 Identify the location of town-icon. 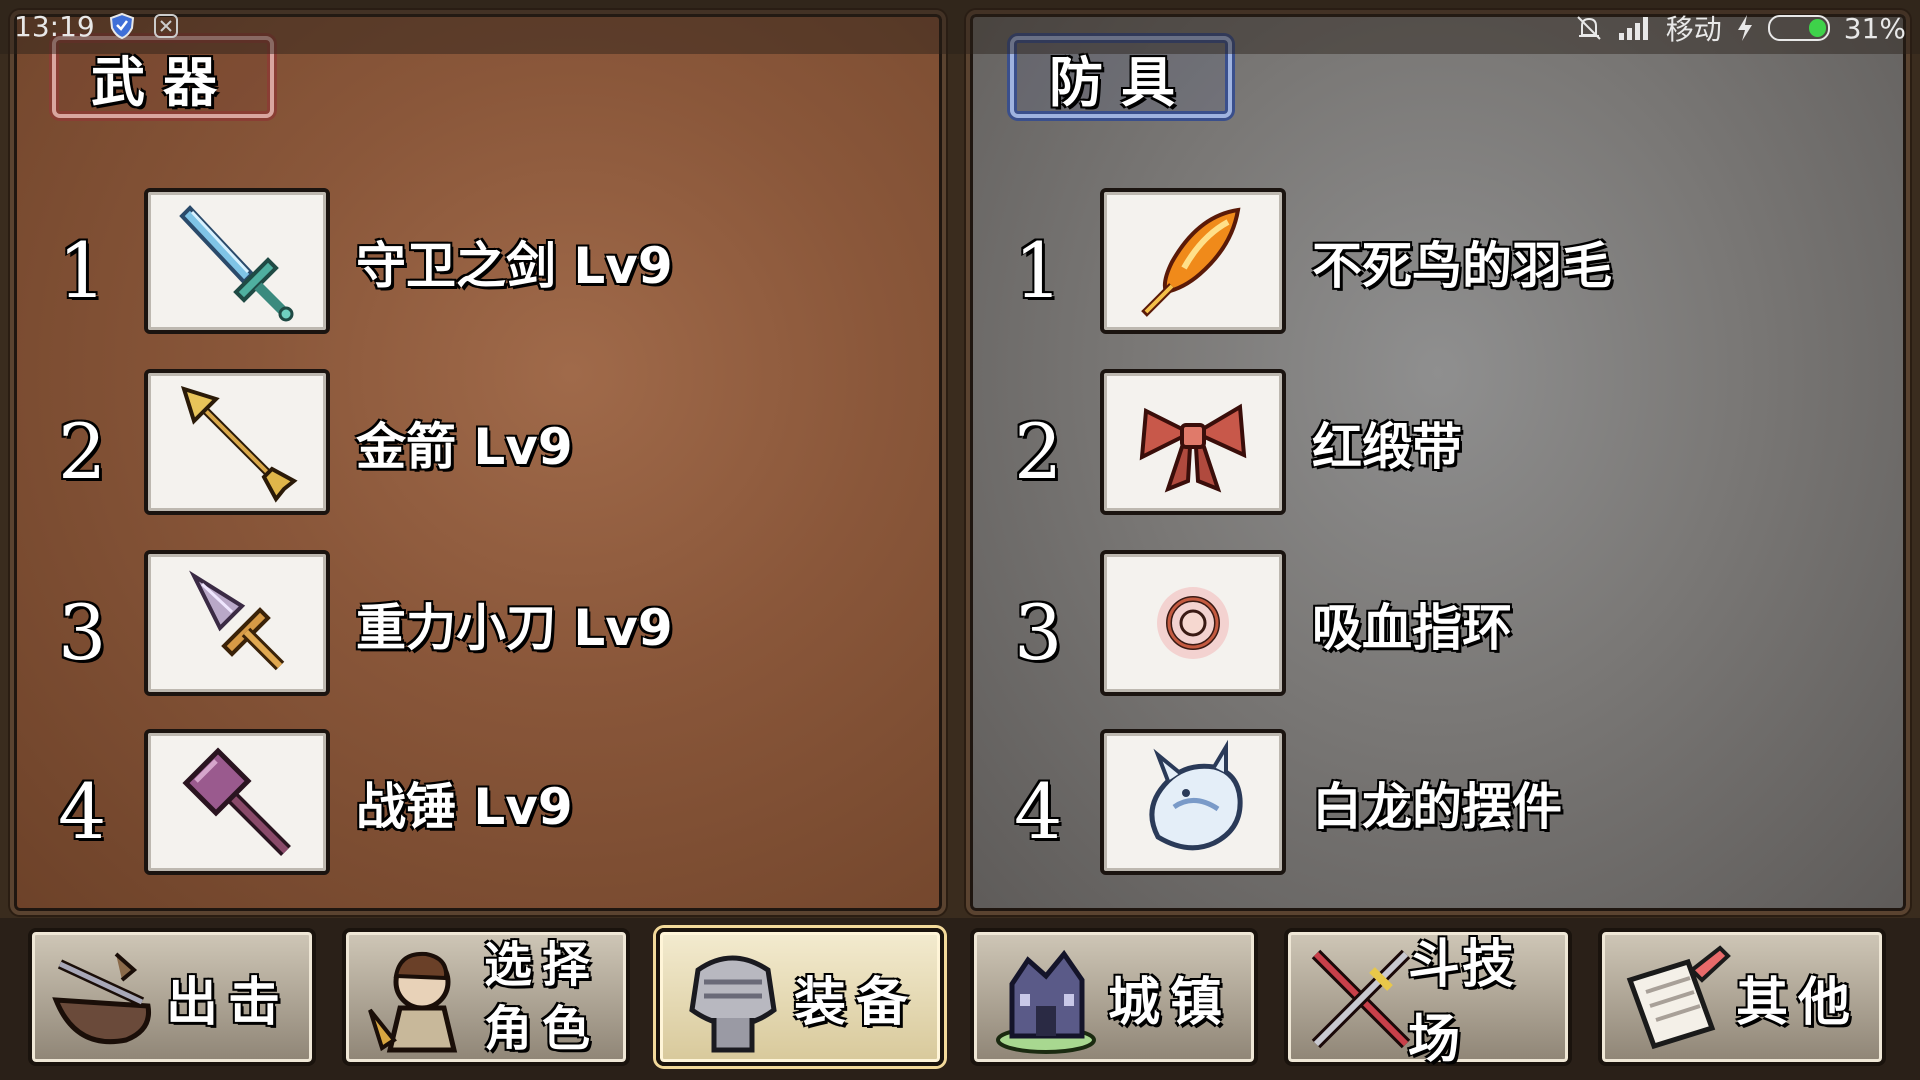
(1046, 1001).